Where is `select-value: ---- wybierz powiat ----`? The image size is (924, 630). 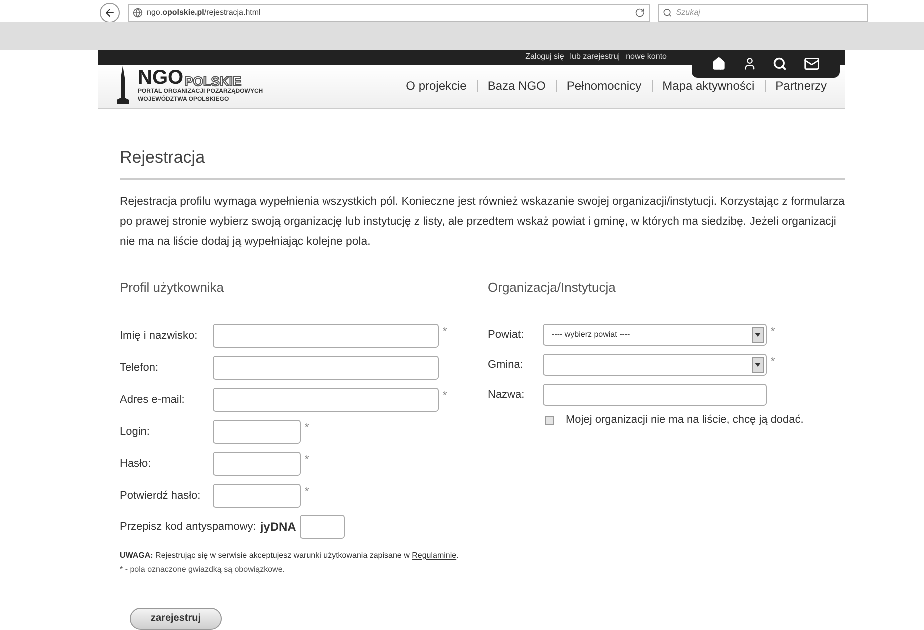
select-value: ---- wybierz powiat ---- is located at coordinates (592, 334).